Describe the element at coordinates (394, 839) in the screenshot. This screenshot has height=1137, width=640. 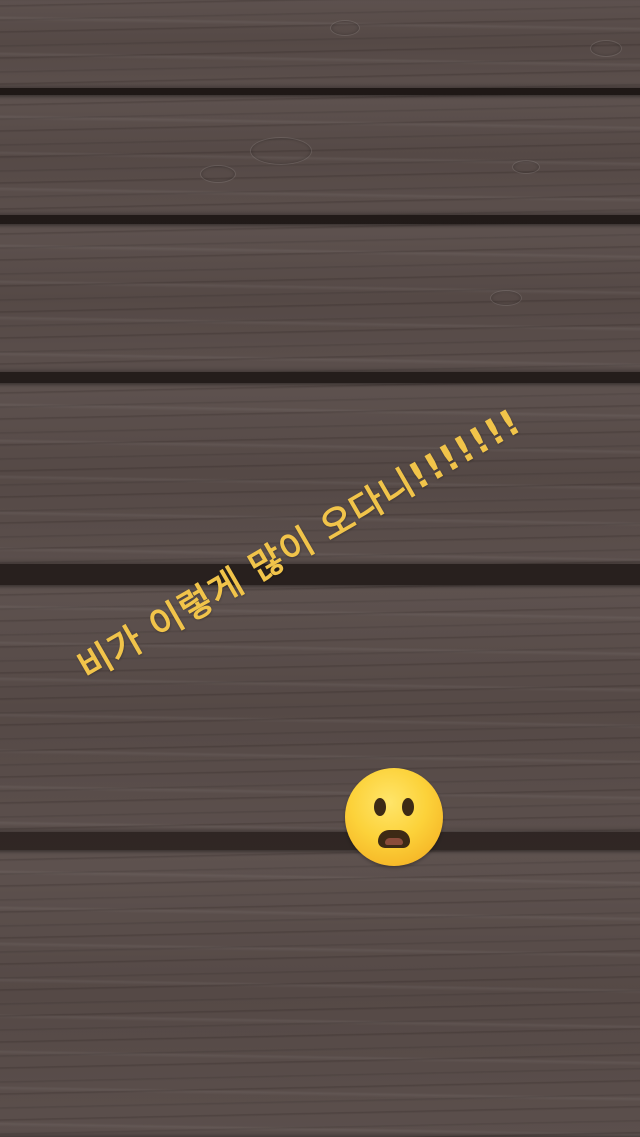
I see `emoji-mouth` at that location.